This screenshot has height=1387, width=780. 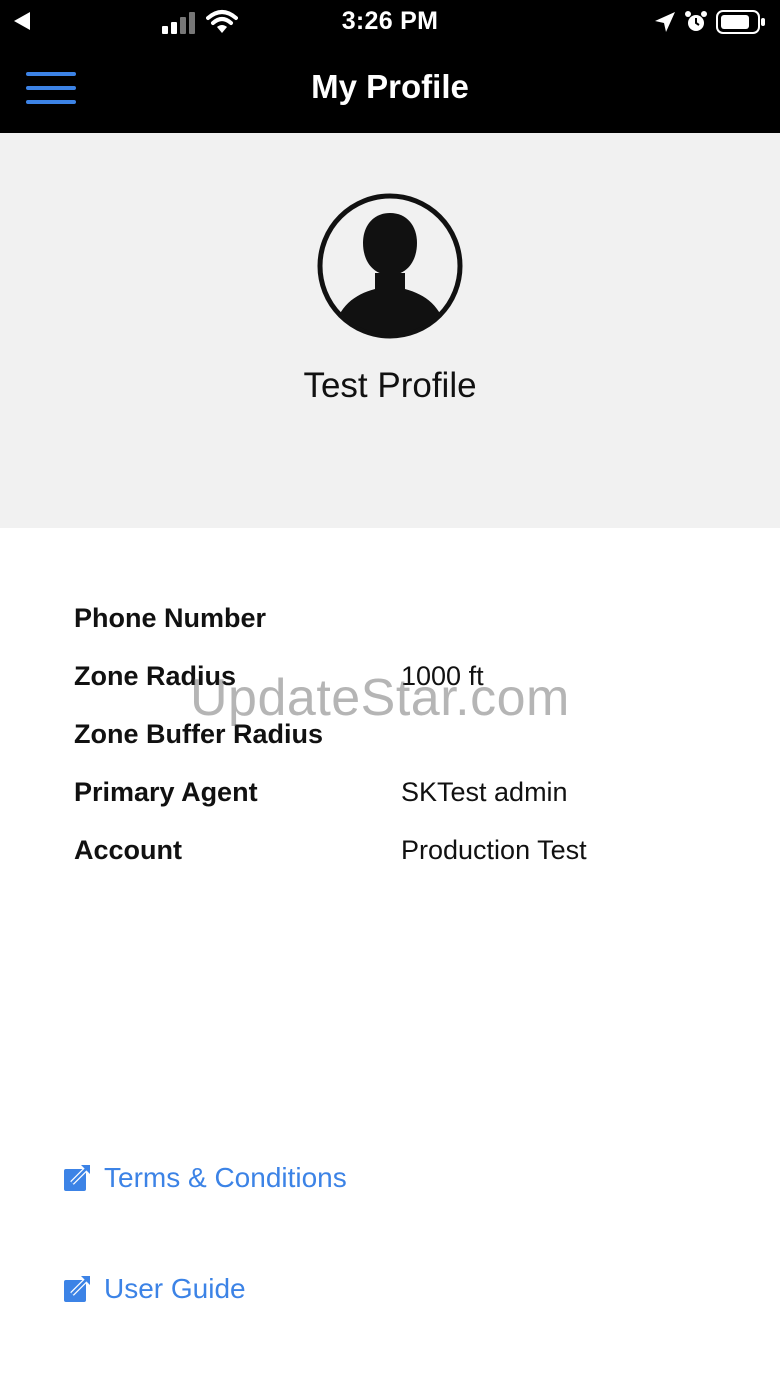 I want to click on link-label: User Guide, so click(x=175, y=1289).